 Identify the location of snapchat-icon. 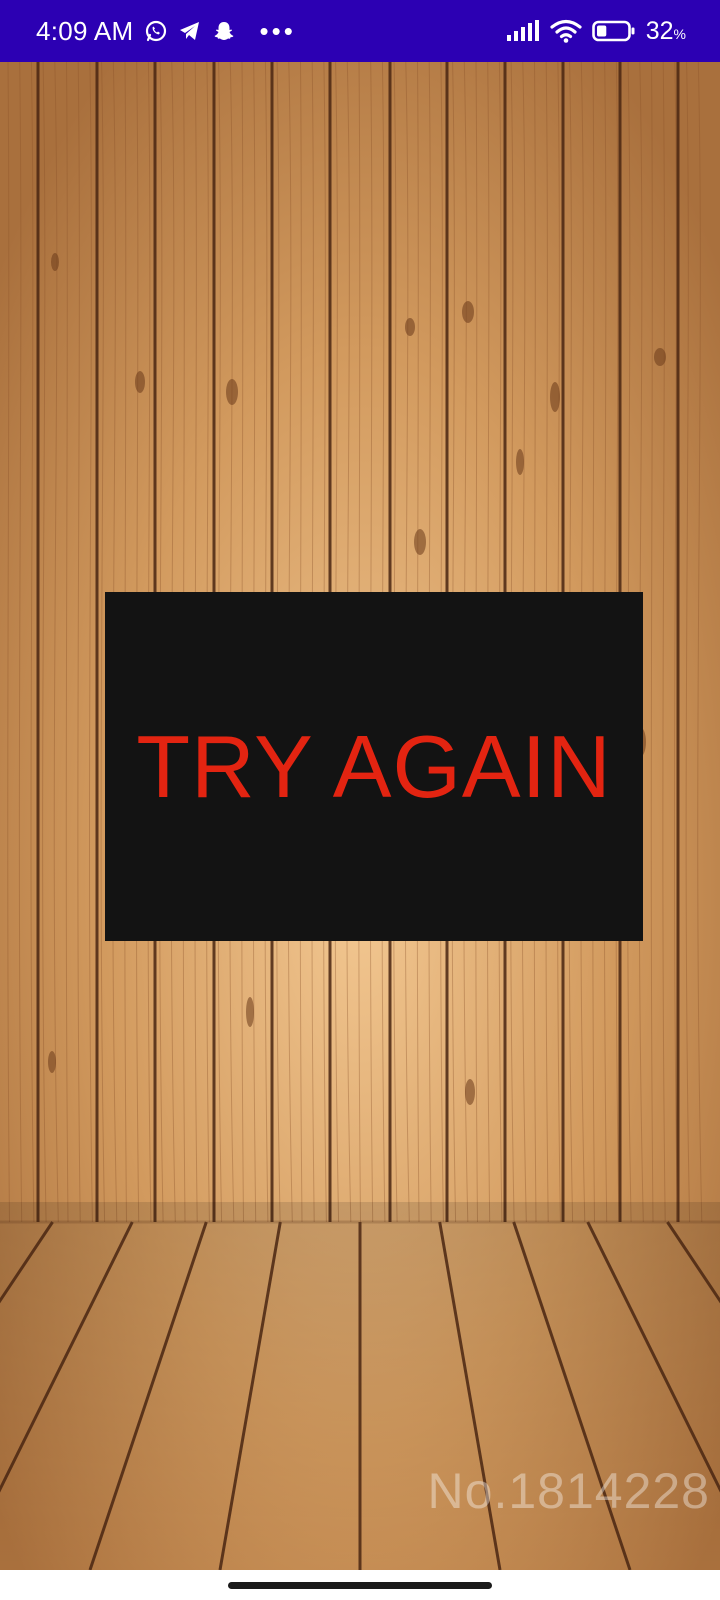
(224, 31).